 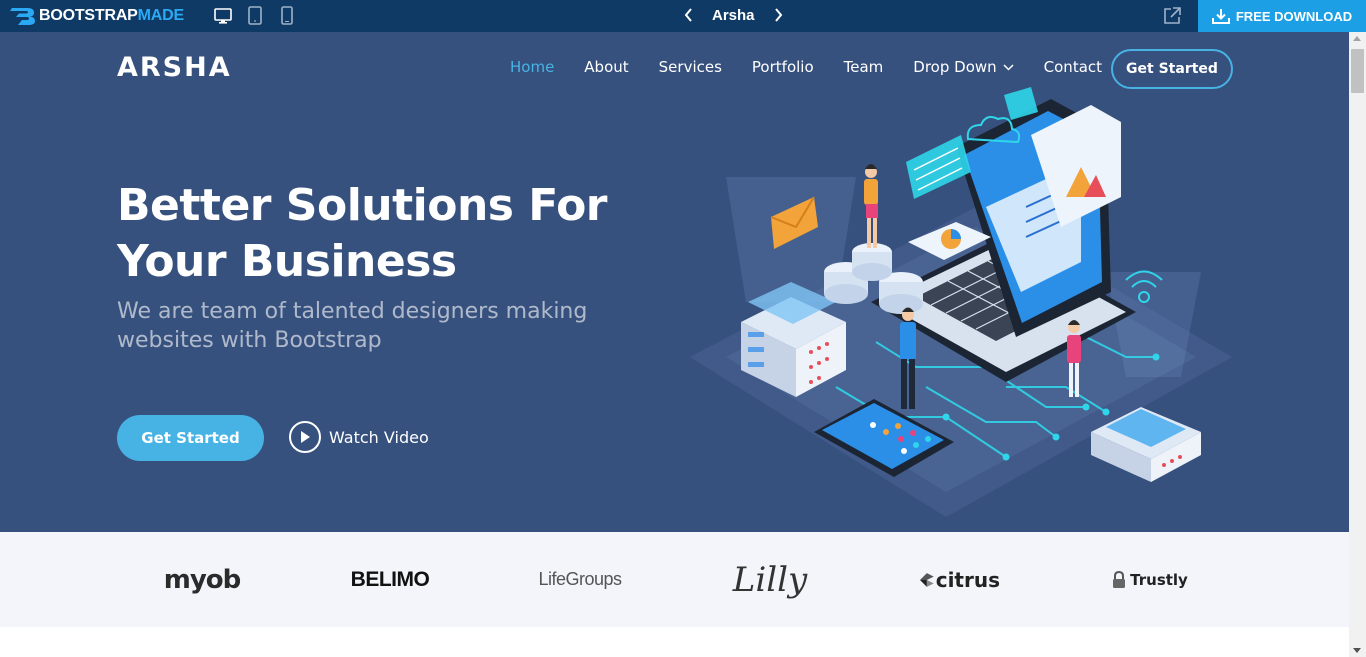 What do you see at coordinates (690, 67) in the screenshot?
I see `nav-services: Services` at bounding box center [690, 67].